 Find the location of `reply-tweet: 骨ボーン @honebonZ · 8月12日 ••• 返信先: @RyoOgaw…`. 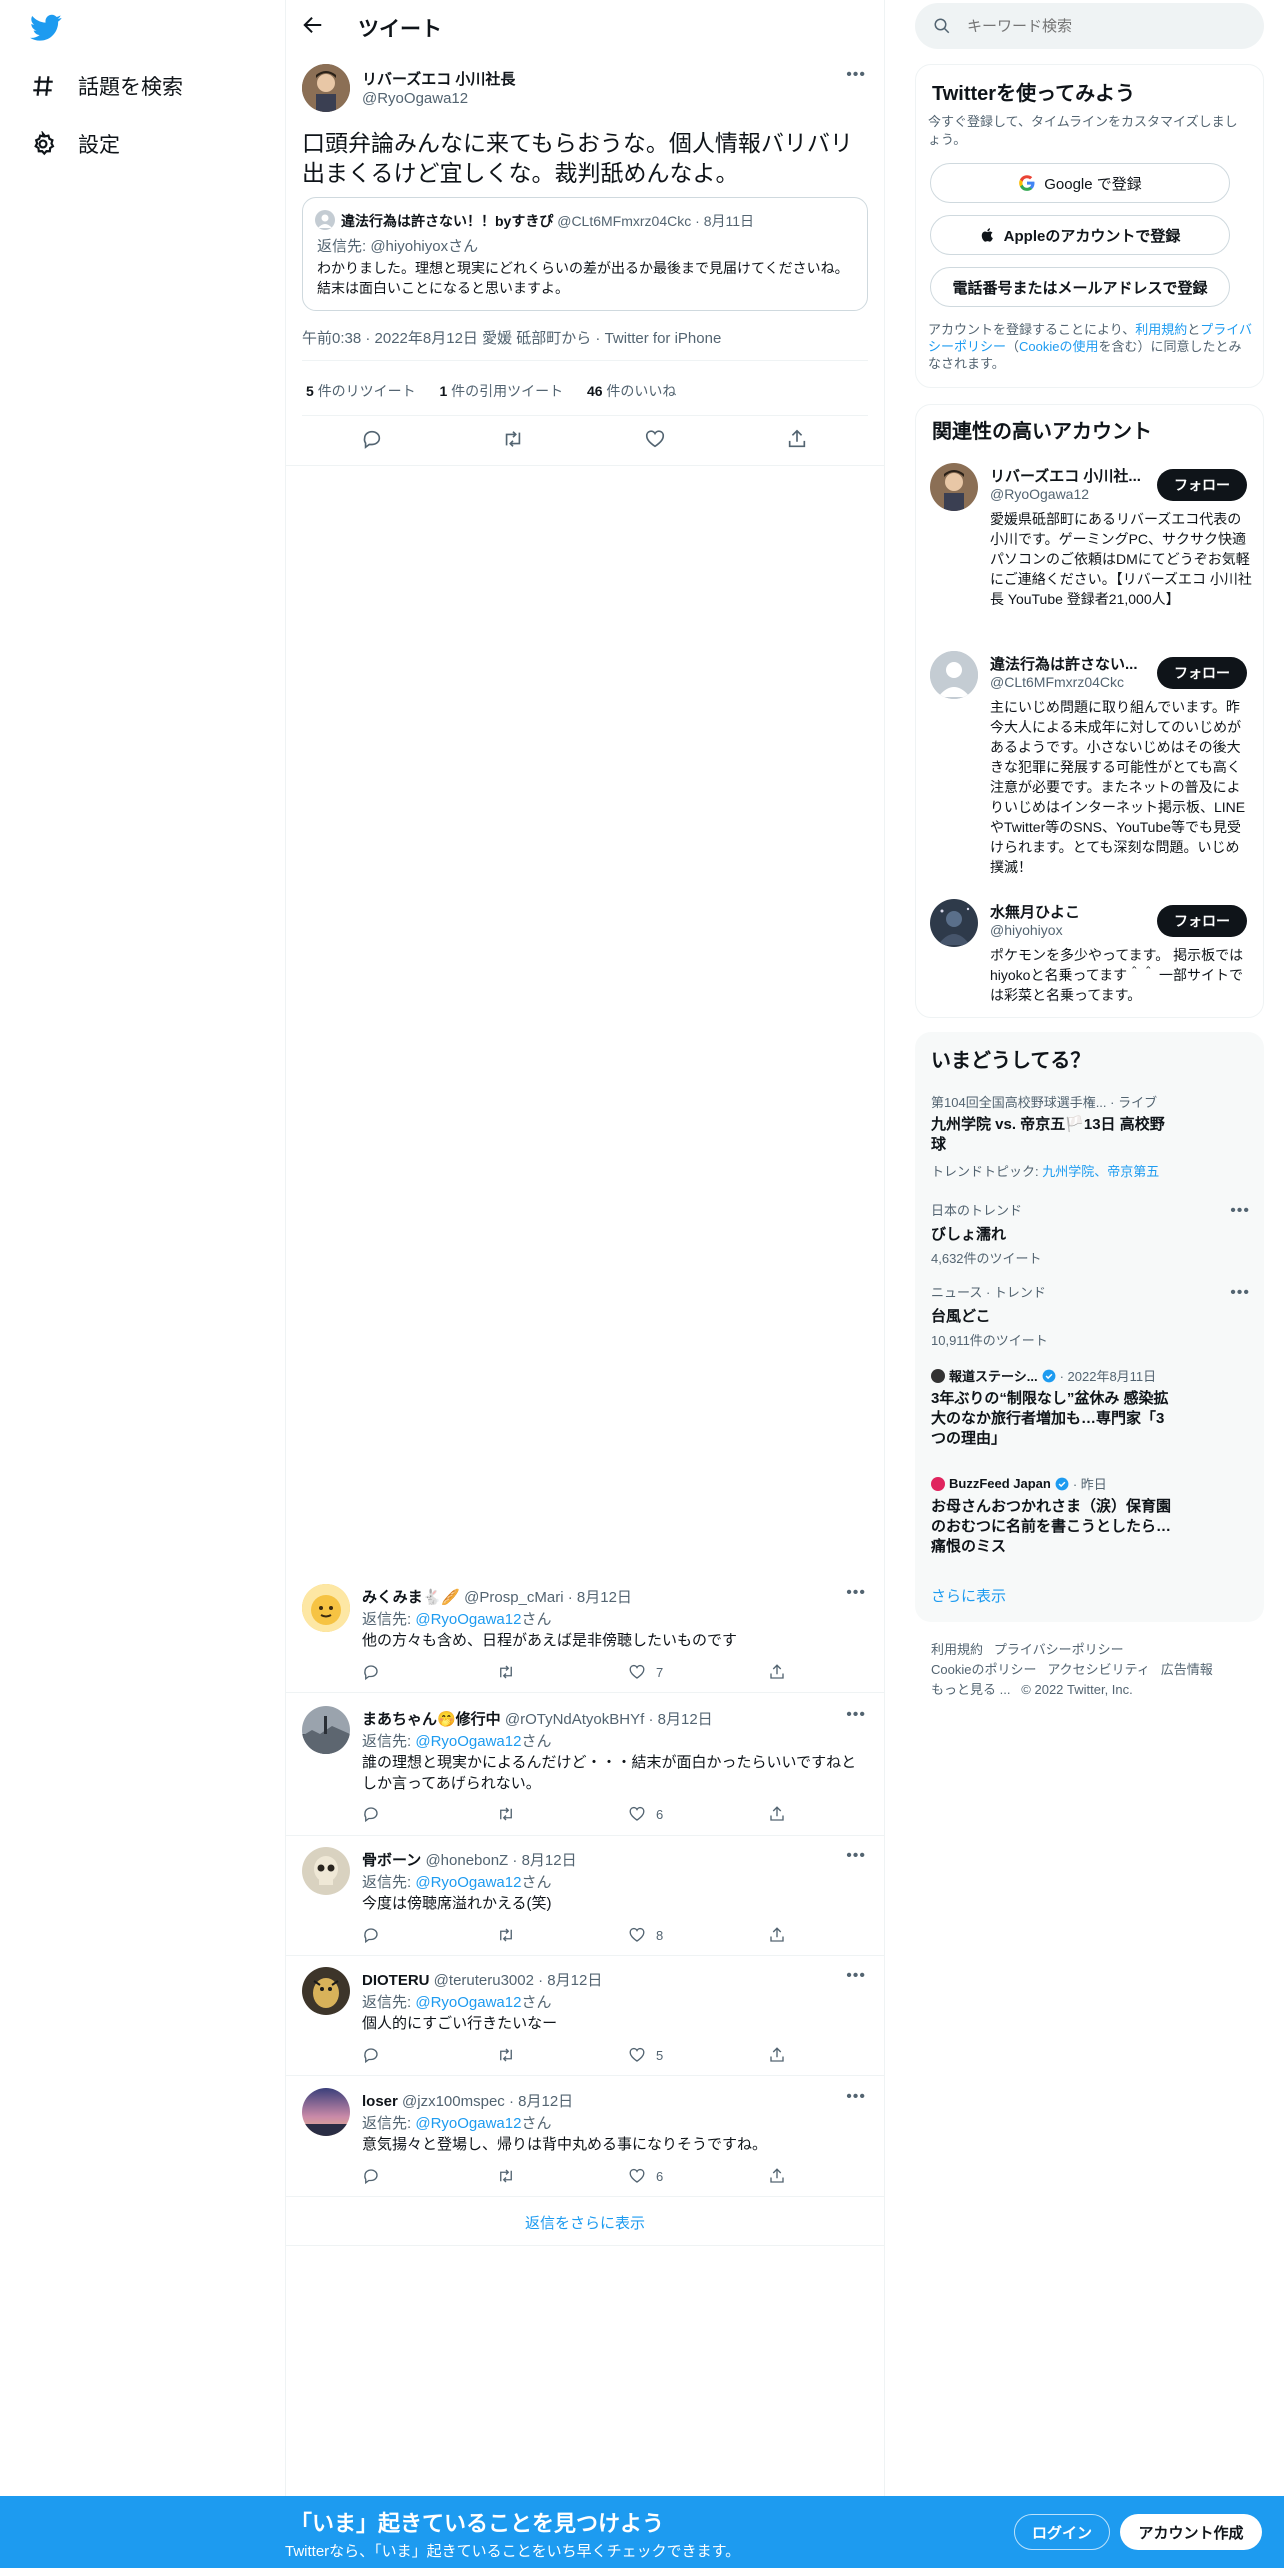

reply-tweet: 骨ボーン @honebonZ · 8月12日 ••• 返信先: @RyoOgaw… is located at coordinates (585, 1899).